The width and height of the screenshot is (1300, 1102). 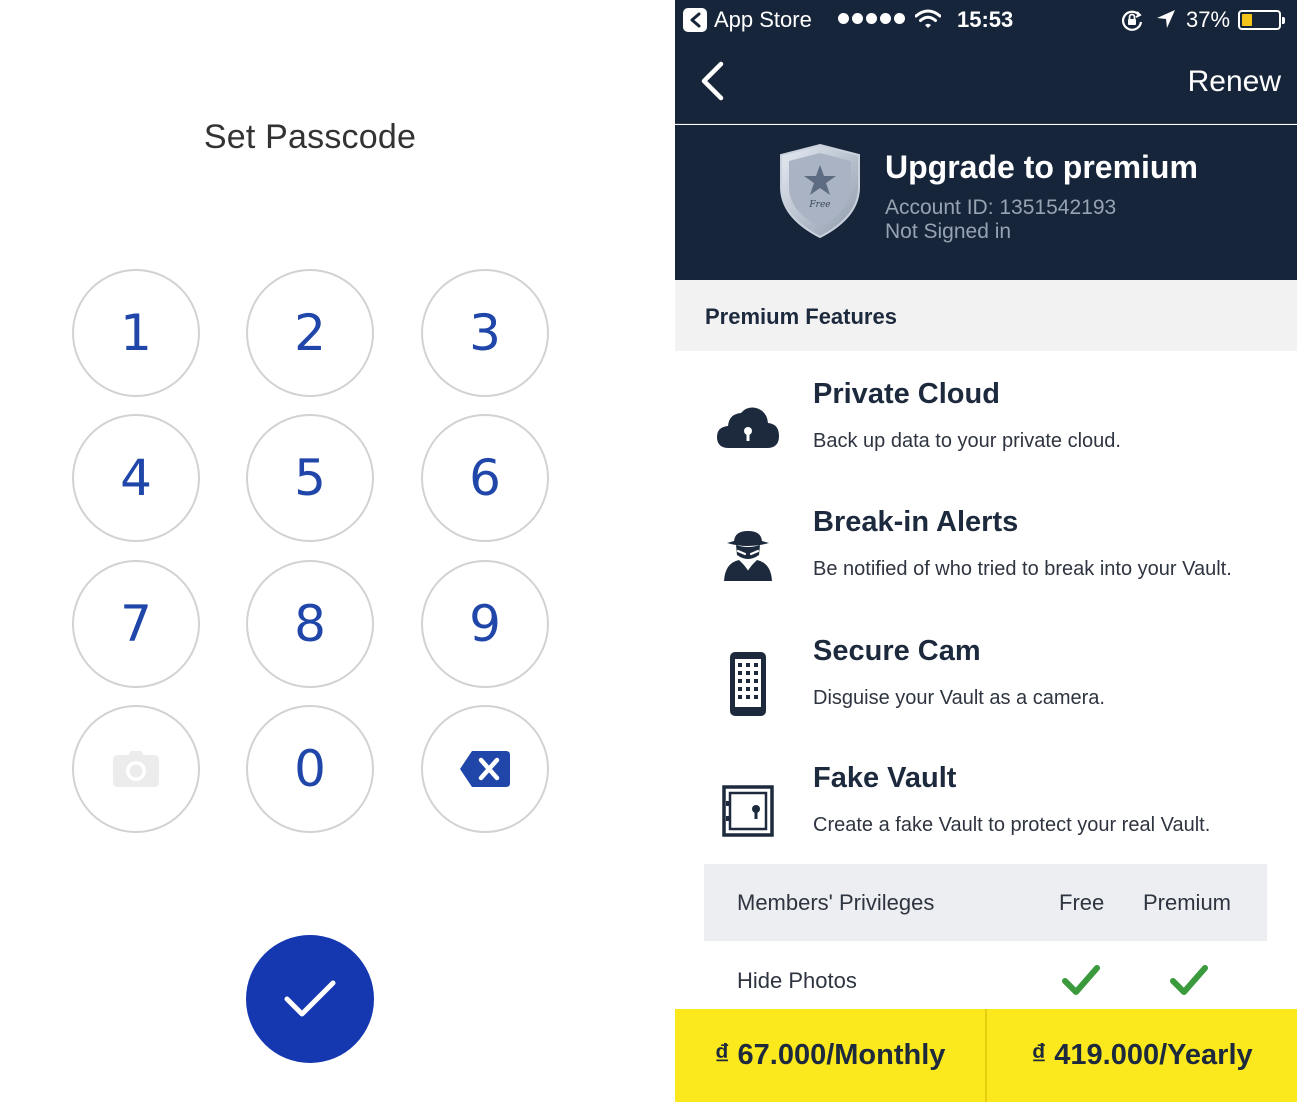 I want to click on rotation-lock-icon, so click(x=1132, y=20).